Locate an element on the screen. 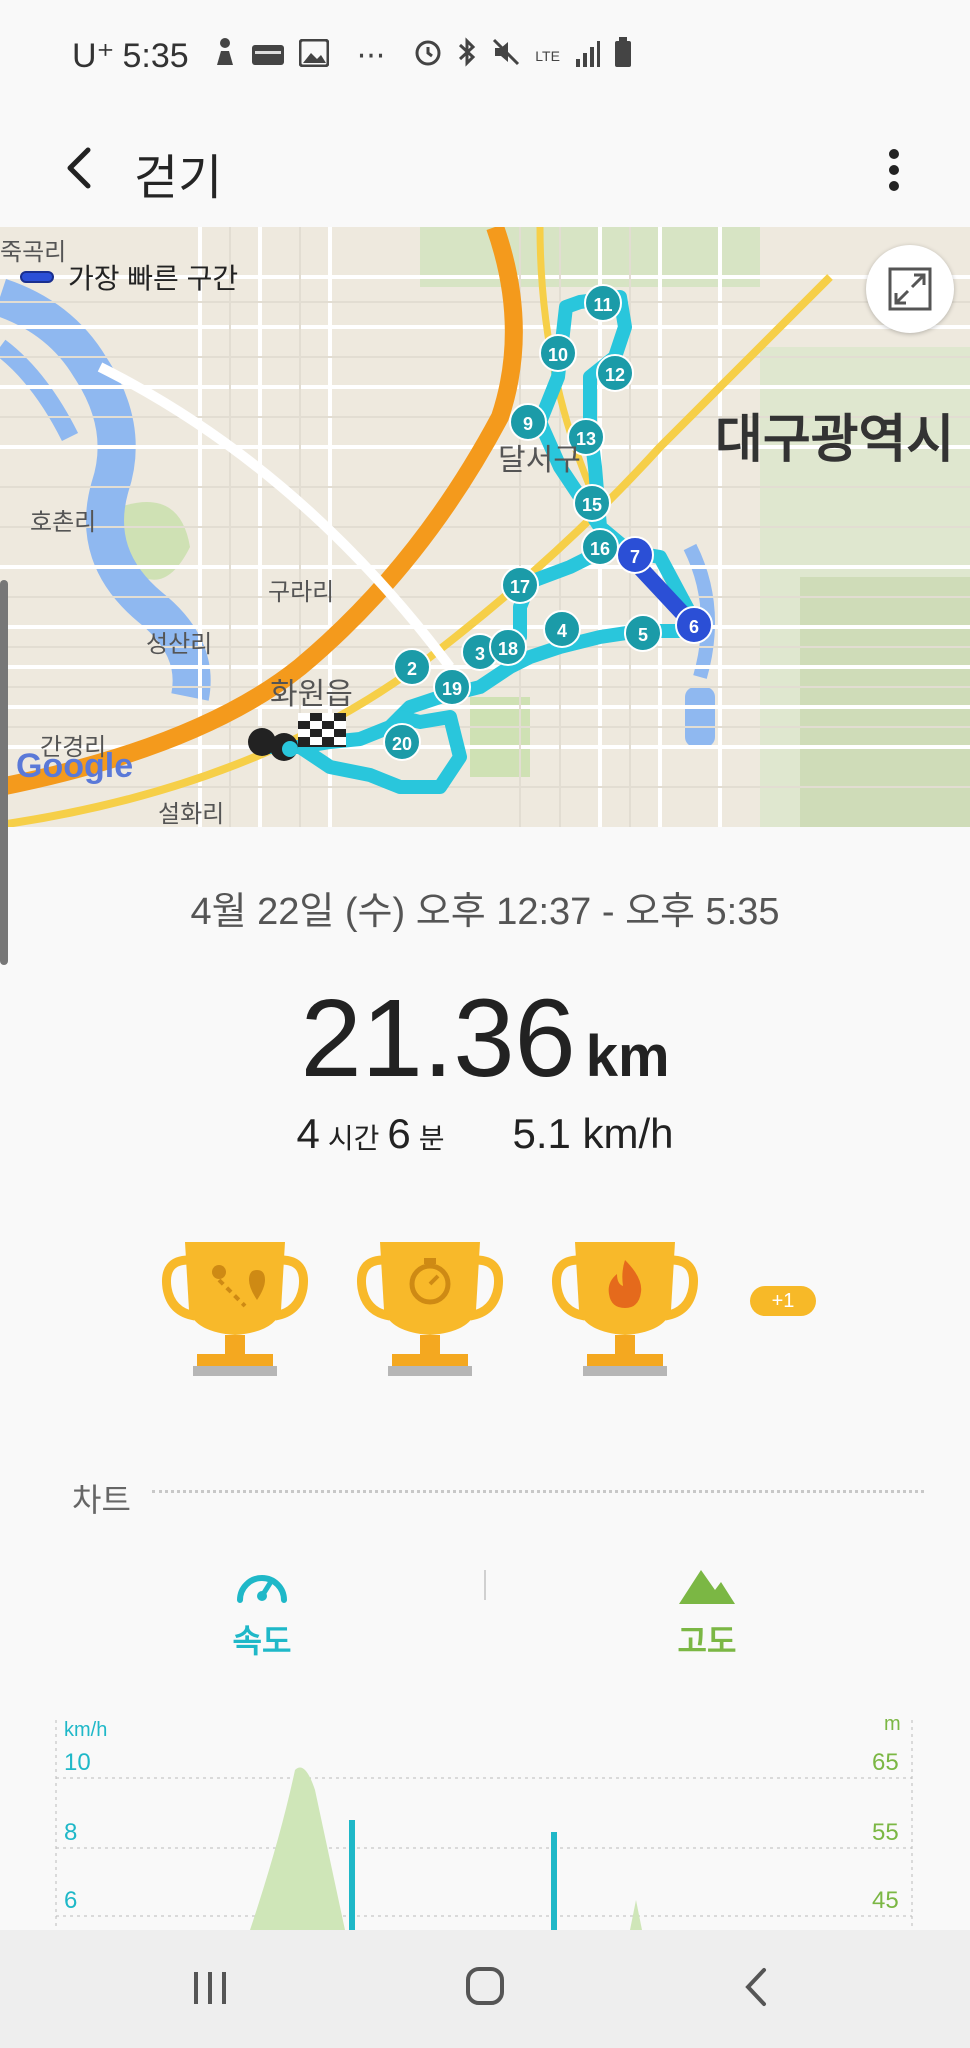 Image resolution: width=970 pixels, height=2048 pixels. status-time: 5:35 is located at coordinates (155, 55).